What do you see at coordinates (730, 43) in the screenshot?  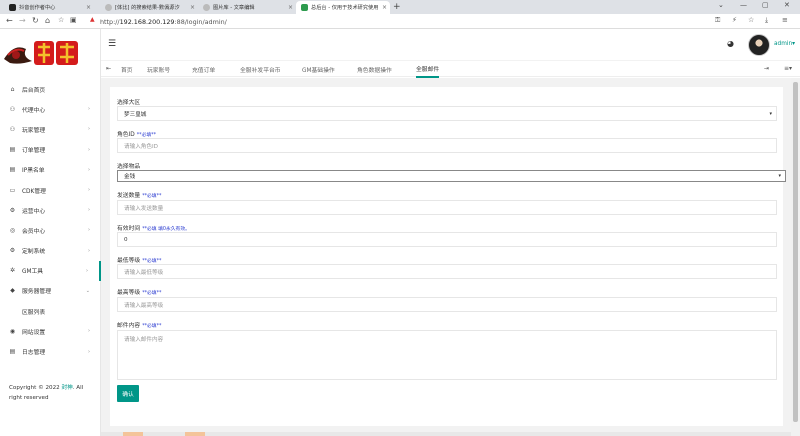 I see `theme-palette-icon: ◕` at bounding box center [730, 43].